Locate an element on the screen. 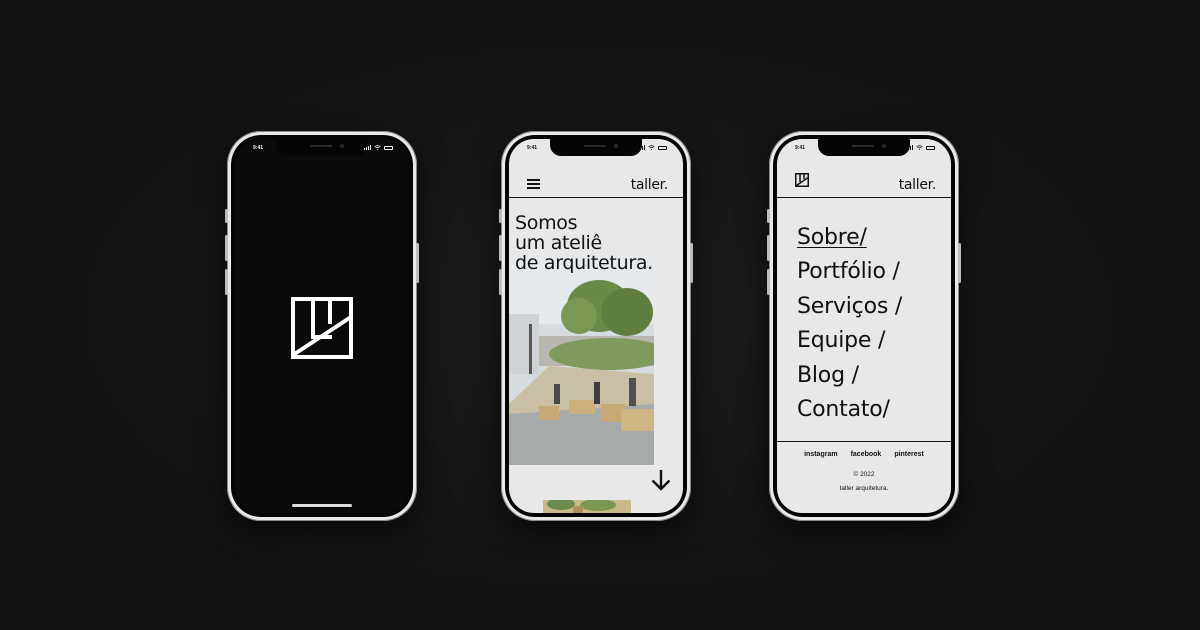 Image resolution: width=1200 pixels, height=630 pixels. screen: 9:41 is located at coordinates (322, 326).